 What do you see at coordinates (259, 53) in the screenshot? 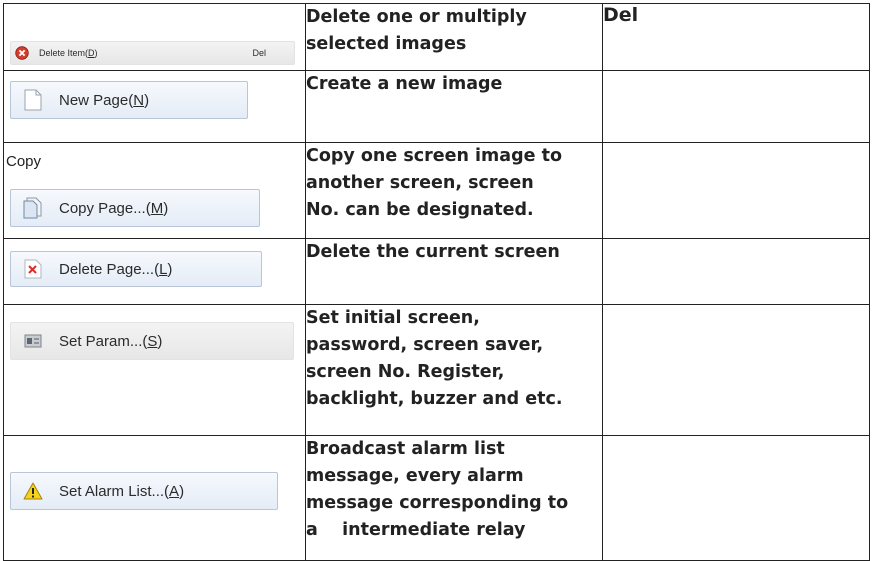
I see `delete-item-shortcut: Del` at bounding box center [259, 53].